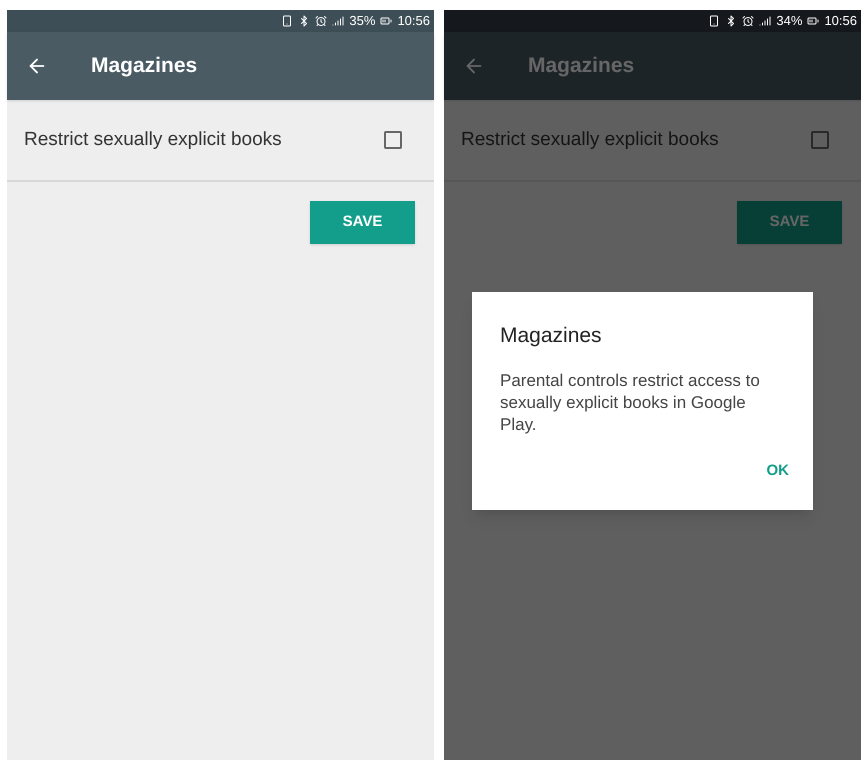 This screenshot has width=861, height=760. What do you see at coordinates (362, 21) in the screenshot?
I see `battery-percent: 35%` at bounding box center [362, 21].